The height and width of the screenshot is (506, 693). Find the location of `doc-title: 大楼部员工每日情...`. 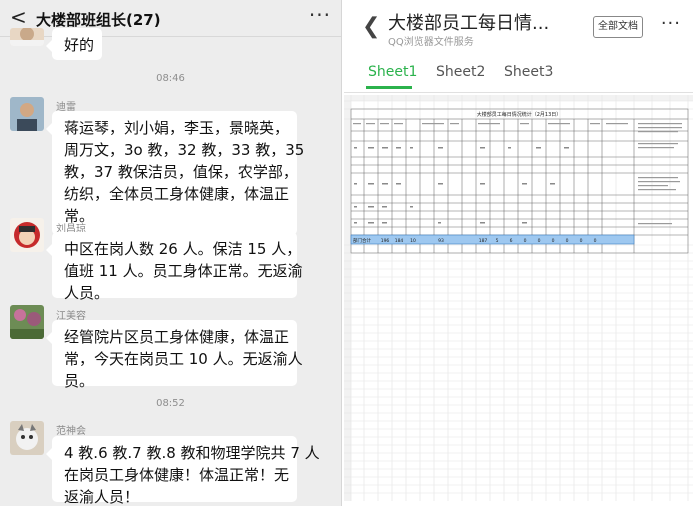

doc-title: 大楼部员工每日情... is located at coordinates (469, 23).